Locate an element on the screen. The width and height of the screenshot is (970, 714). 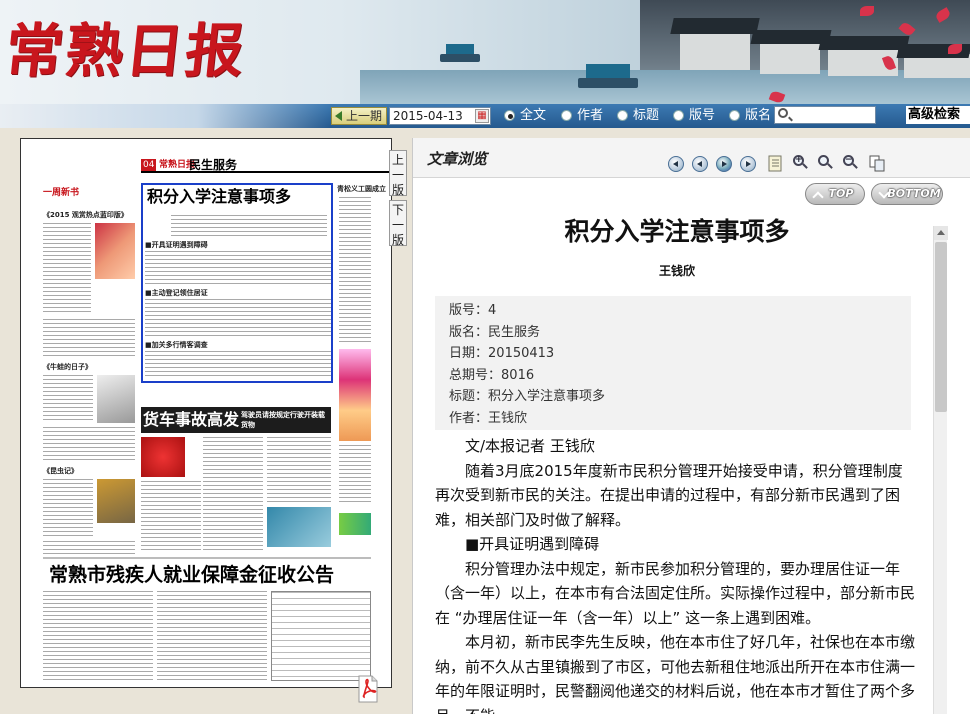
next-article-icon is located at coordinates (724, 164).